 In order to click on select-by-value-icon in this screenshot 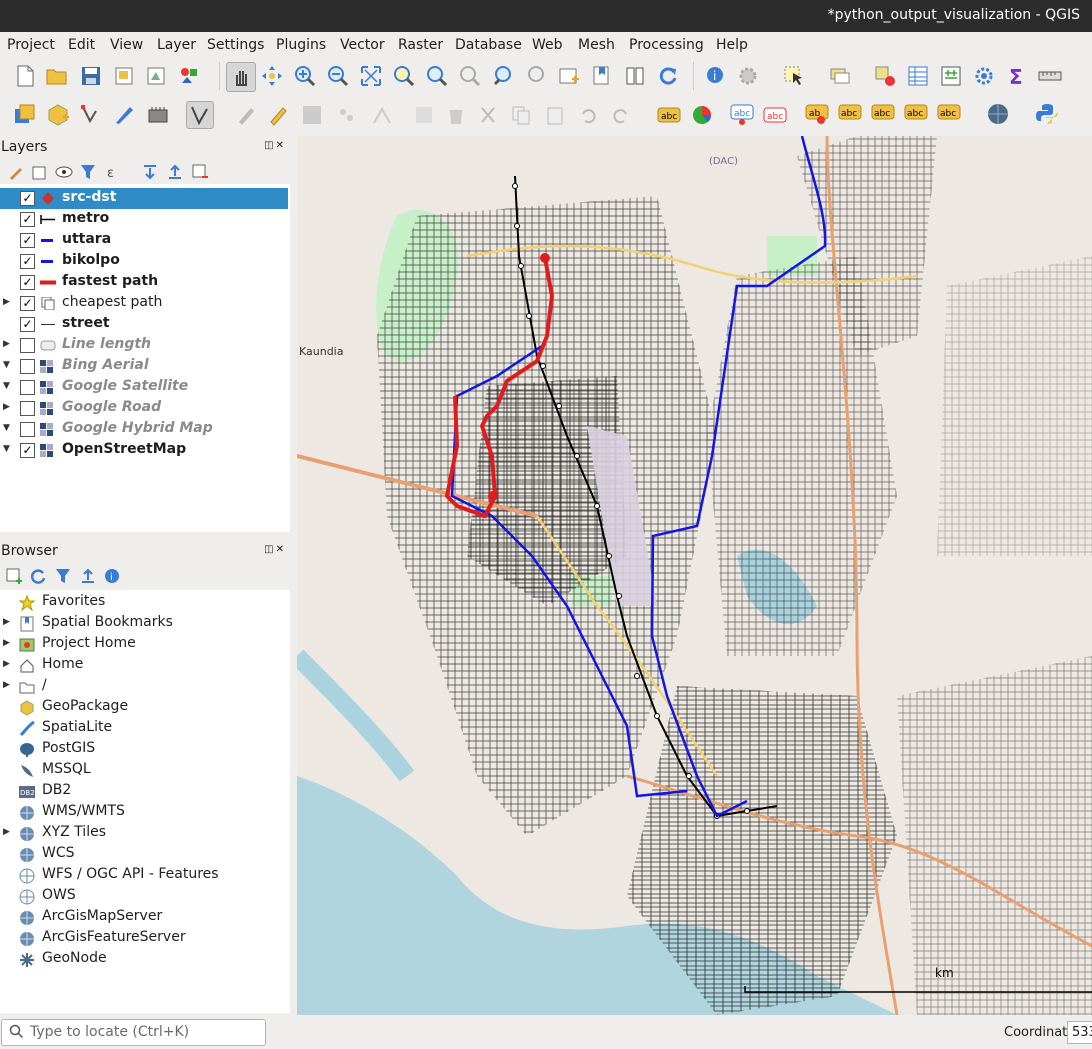, I will do `click(840, 76)`.